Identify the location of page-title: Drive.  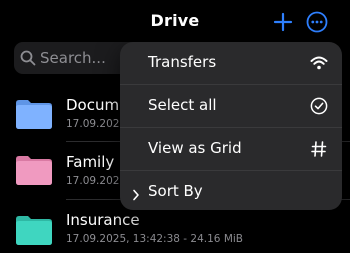
(175, 20).